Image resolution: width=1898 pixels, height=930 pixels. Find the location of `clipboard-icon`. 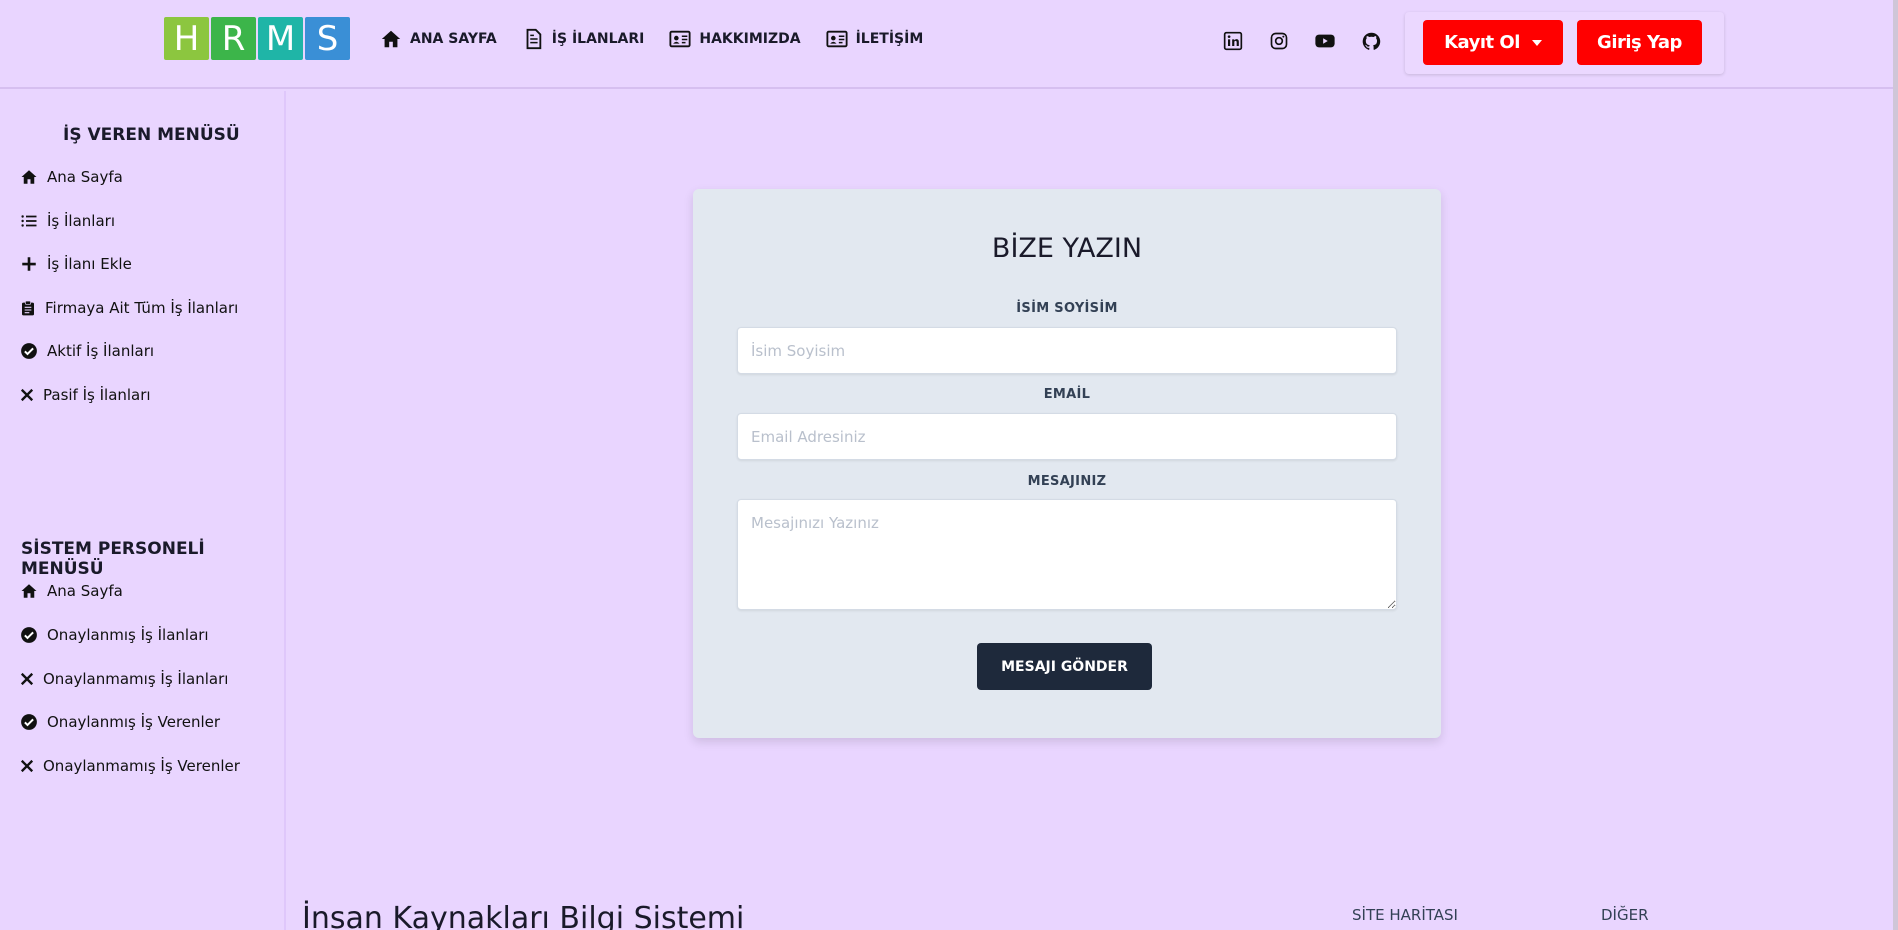

clipboard-icon is located at coordinates (28, 308).